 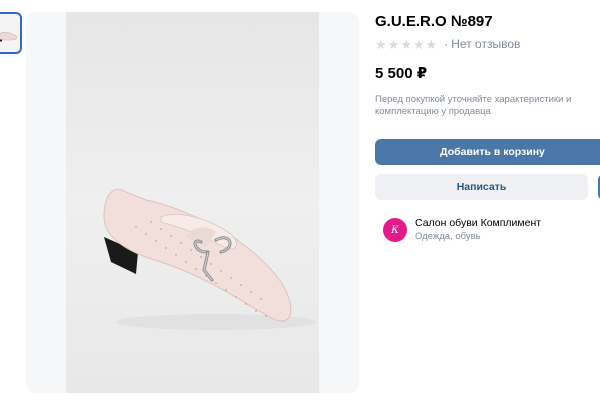 I want to click on shoe-thumbnail-icon, so click(x=9, y=36).